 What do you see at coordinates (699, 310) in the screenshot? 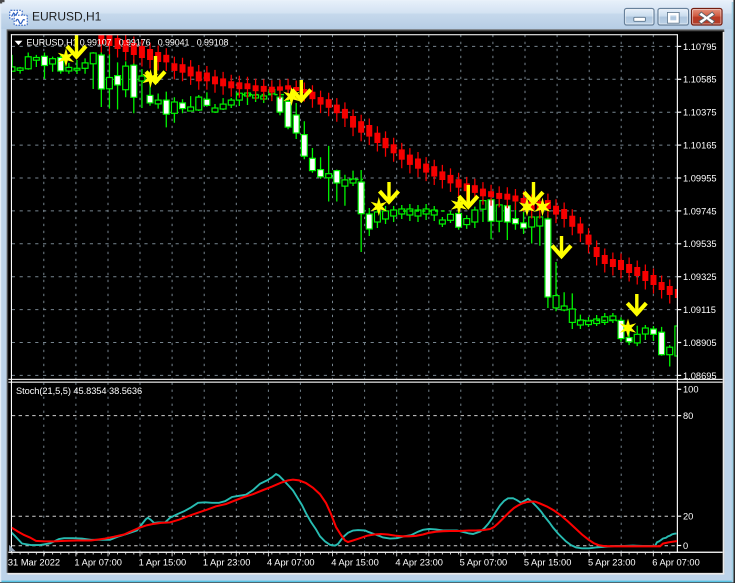
I see `svg-text: 1.09115` at bounding box center [699, 310].